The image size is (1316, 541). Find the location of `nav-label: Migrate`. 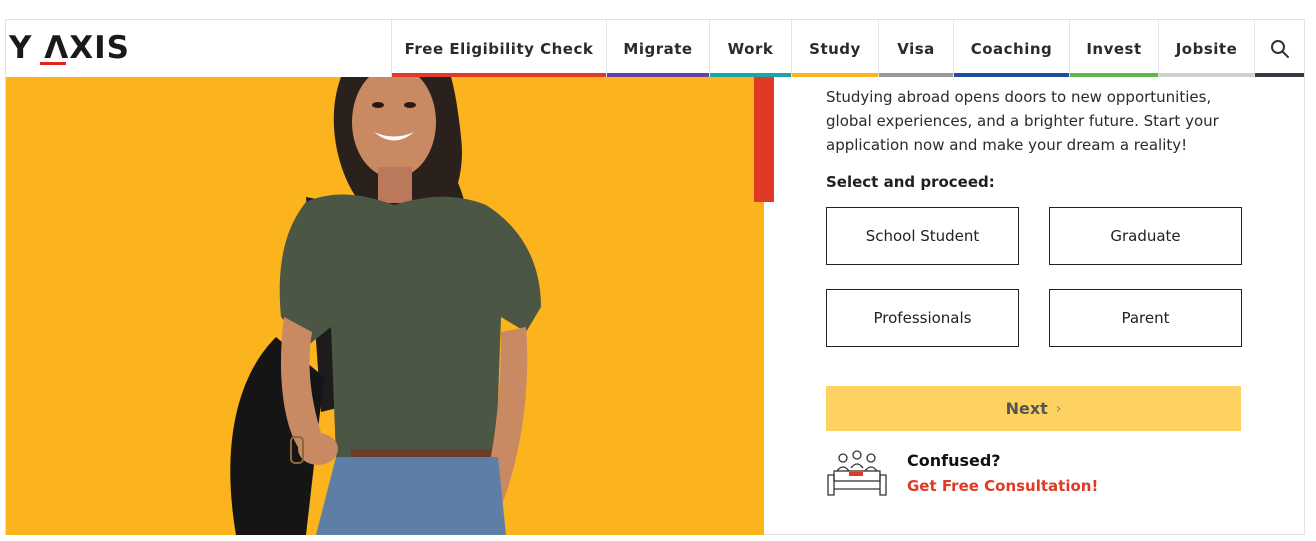

nav-label: Migrate is located at coordinates (658, 48).